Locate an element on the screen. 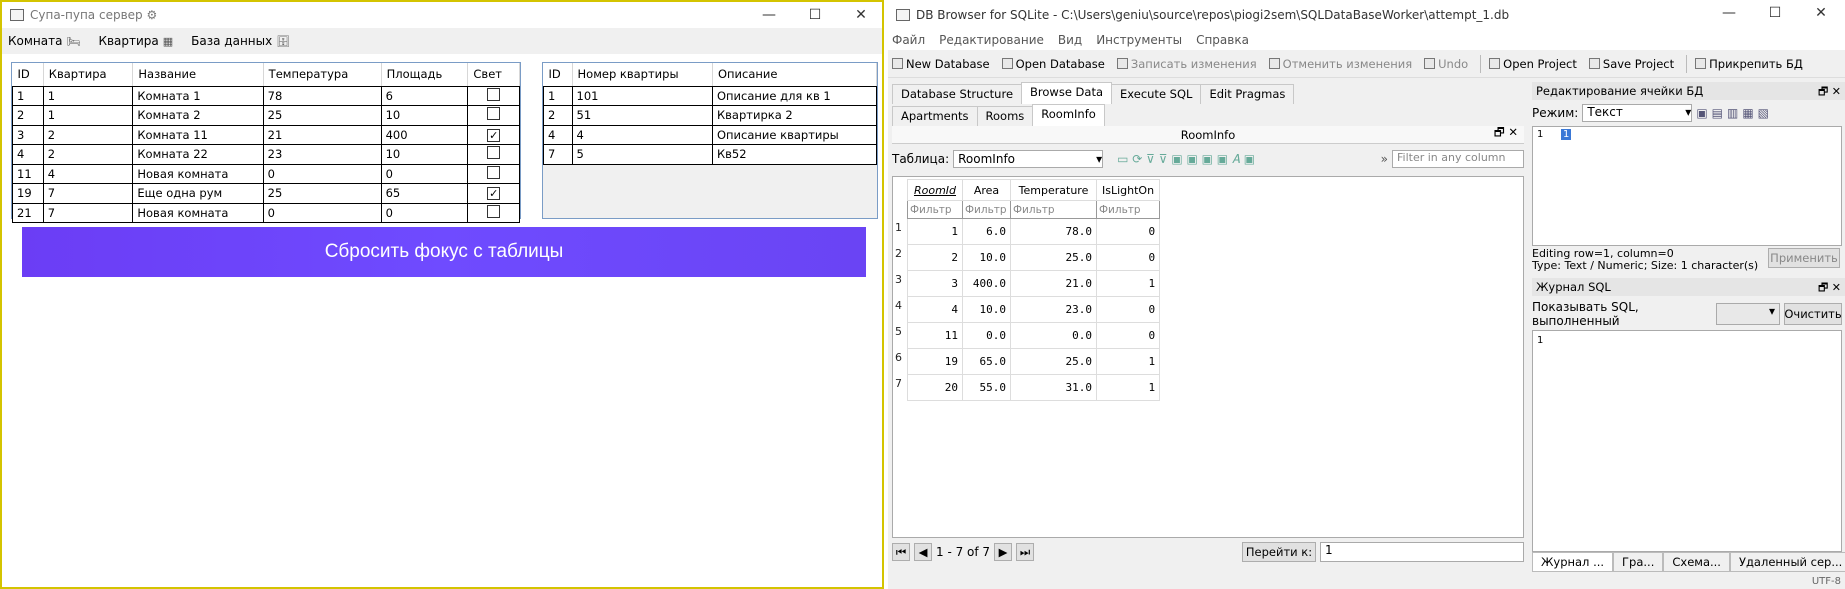 This screenshot has width=1845, height=589. table-cell: 6.0 is located at coordinates (986, 231).